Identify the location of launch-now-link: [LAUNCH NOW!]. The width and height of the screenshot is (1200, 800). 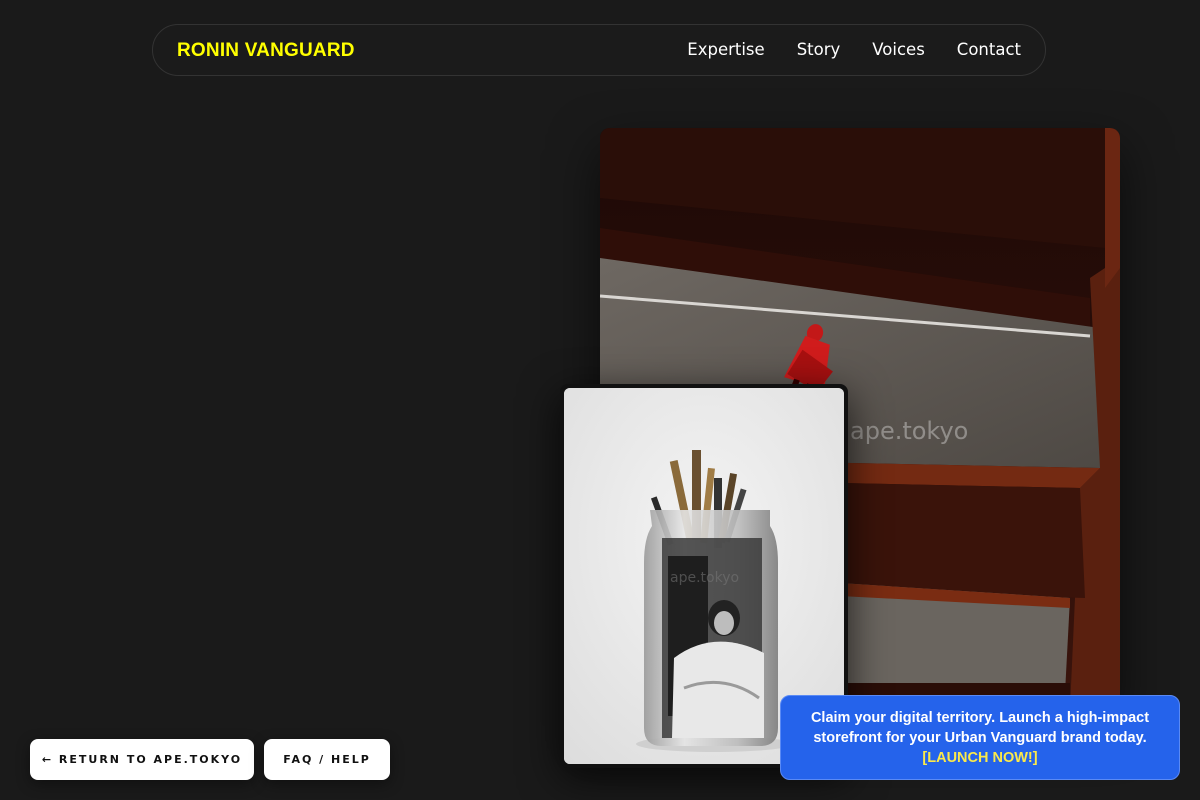
(979, 758).